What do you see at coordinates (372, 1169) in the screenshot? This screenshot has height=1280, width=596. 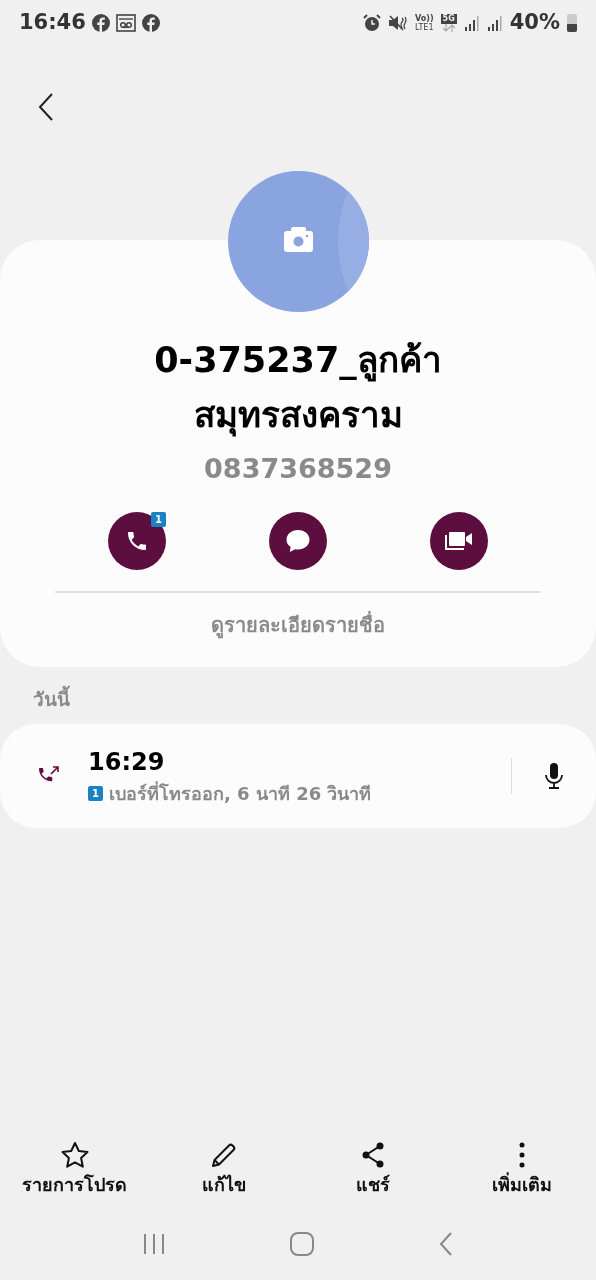 I see `share-button: แชร์` at bounding box center [372, 1169].